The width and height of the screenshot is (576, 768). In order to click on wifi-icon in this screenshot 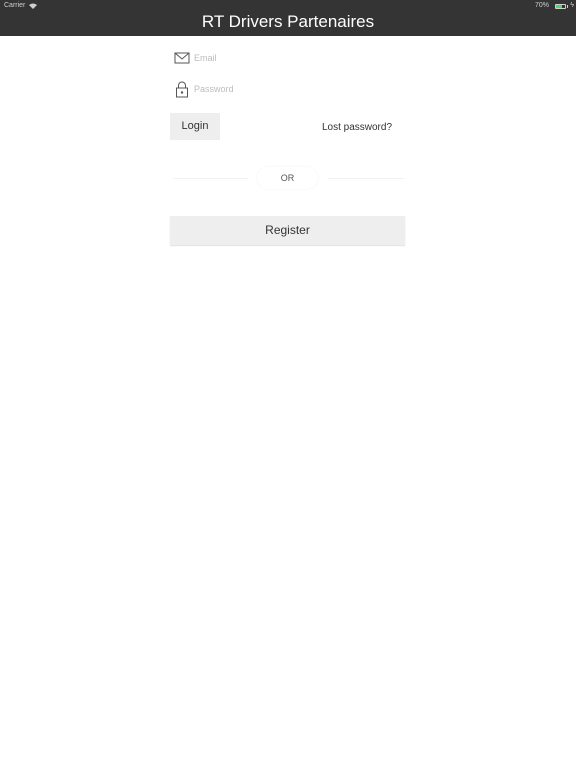, I will do `click(33, 6)`.